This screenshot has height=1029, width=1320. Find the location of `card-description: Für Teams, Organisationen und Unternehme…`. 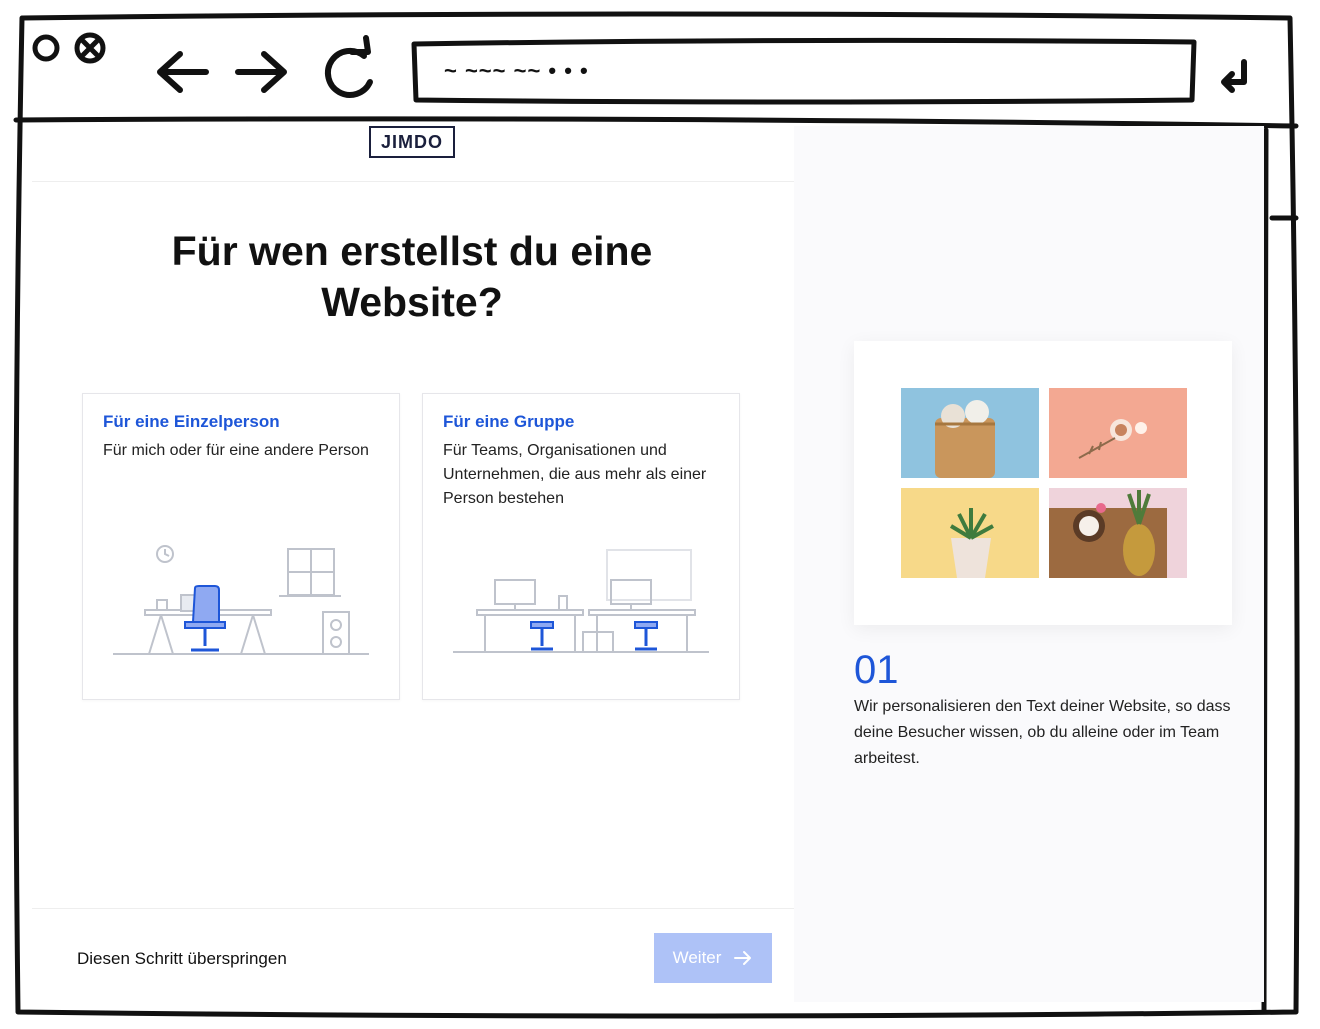

card-description: Für Teams, Organisationen und Unternehme… is located at coordinates (575, 474).